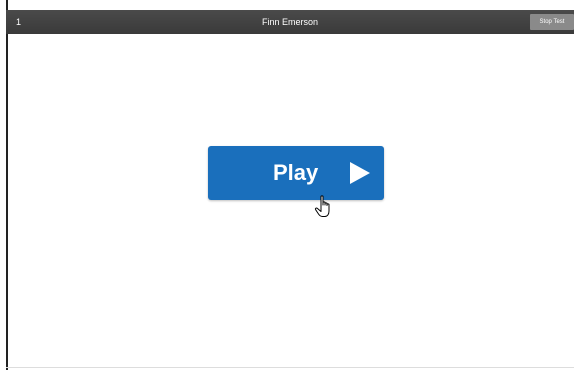 The width and height of the screenshot is (574, 370). I want to click on play-button: Play, so click(296, 173).